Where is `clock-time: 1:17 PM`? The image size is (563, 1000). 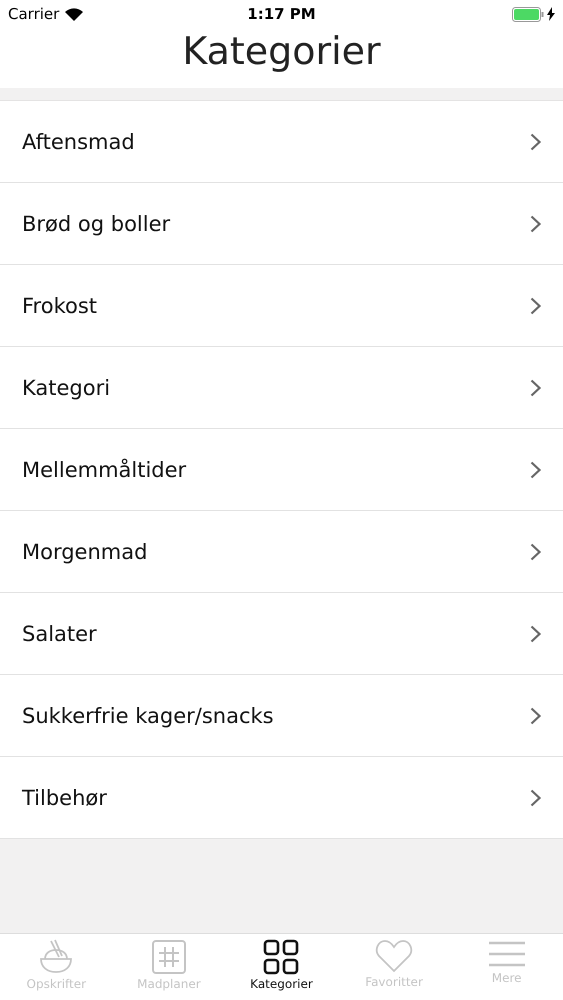 clock-time: 1:17 PM is located at coordinates (281, 14).